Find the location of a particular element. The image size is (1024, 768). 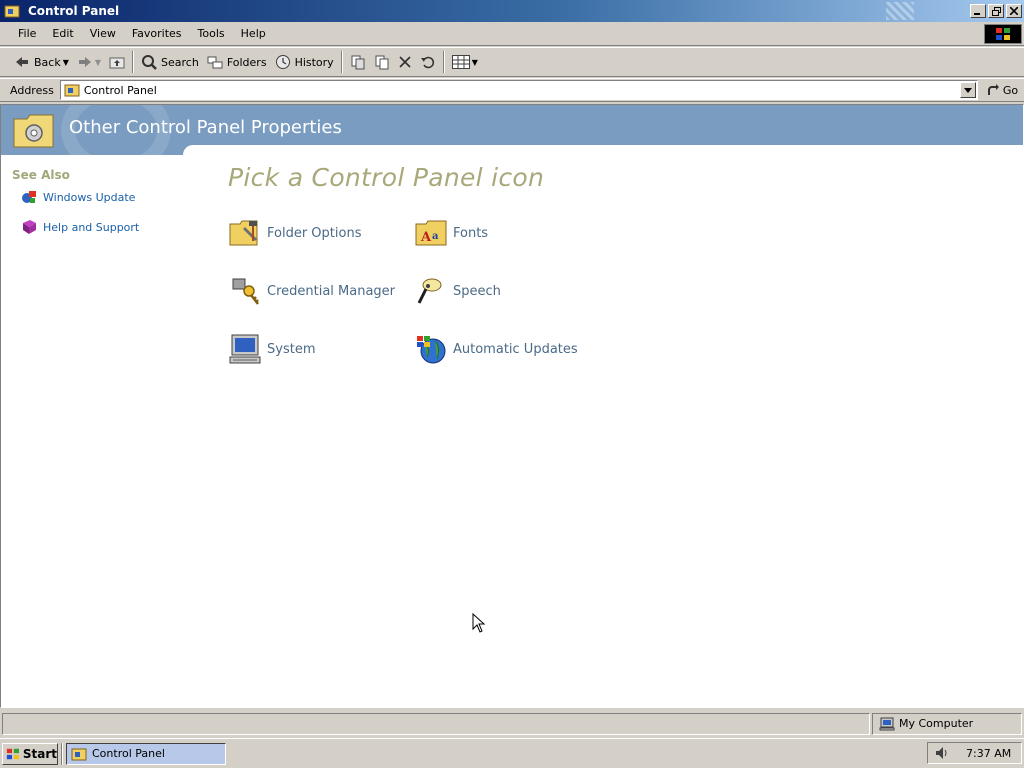

item-automatic-updates: Automatic Updates is located at coordinates (496, 349).